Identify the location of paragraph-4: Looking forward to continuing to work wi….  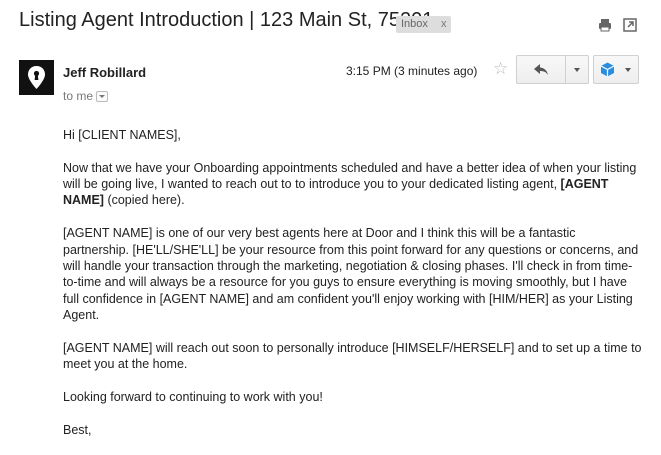
(193, 396).